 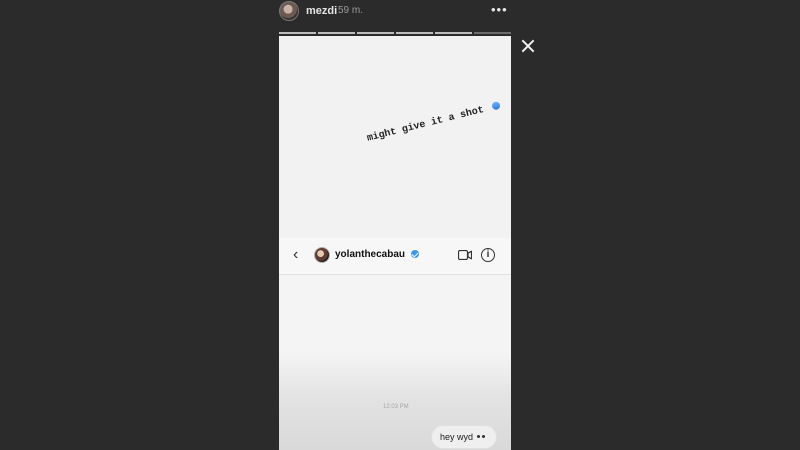 I want to click on dm-header: ‹ yolanthecabau i, so click(x=395, y=256).